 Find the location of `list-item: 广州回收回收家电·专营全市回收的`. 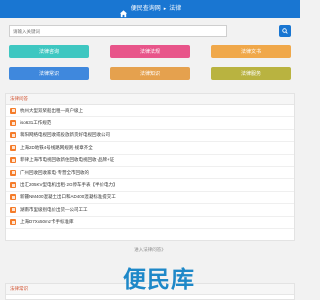

list-item: 广州回收回收家电·专营全市回收的 is located at coordinates (150, 173).